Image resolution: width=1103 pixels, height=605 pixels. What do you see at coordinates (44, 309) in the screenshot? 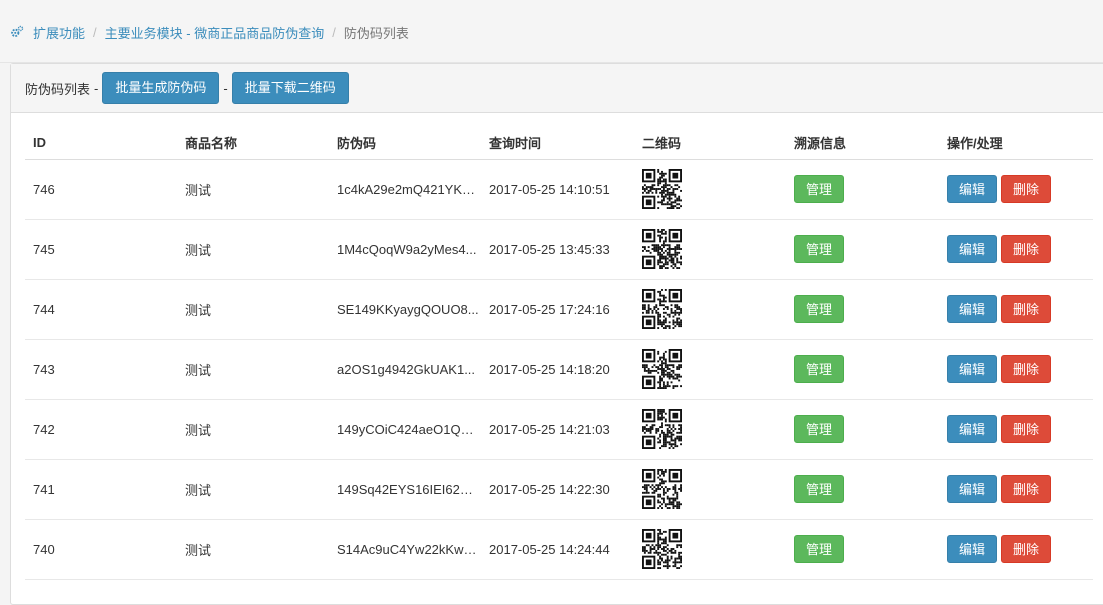
I see `cell-id: 744` at bounding box center [44, 309].